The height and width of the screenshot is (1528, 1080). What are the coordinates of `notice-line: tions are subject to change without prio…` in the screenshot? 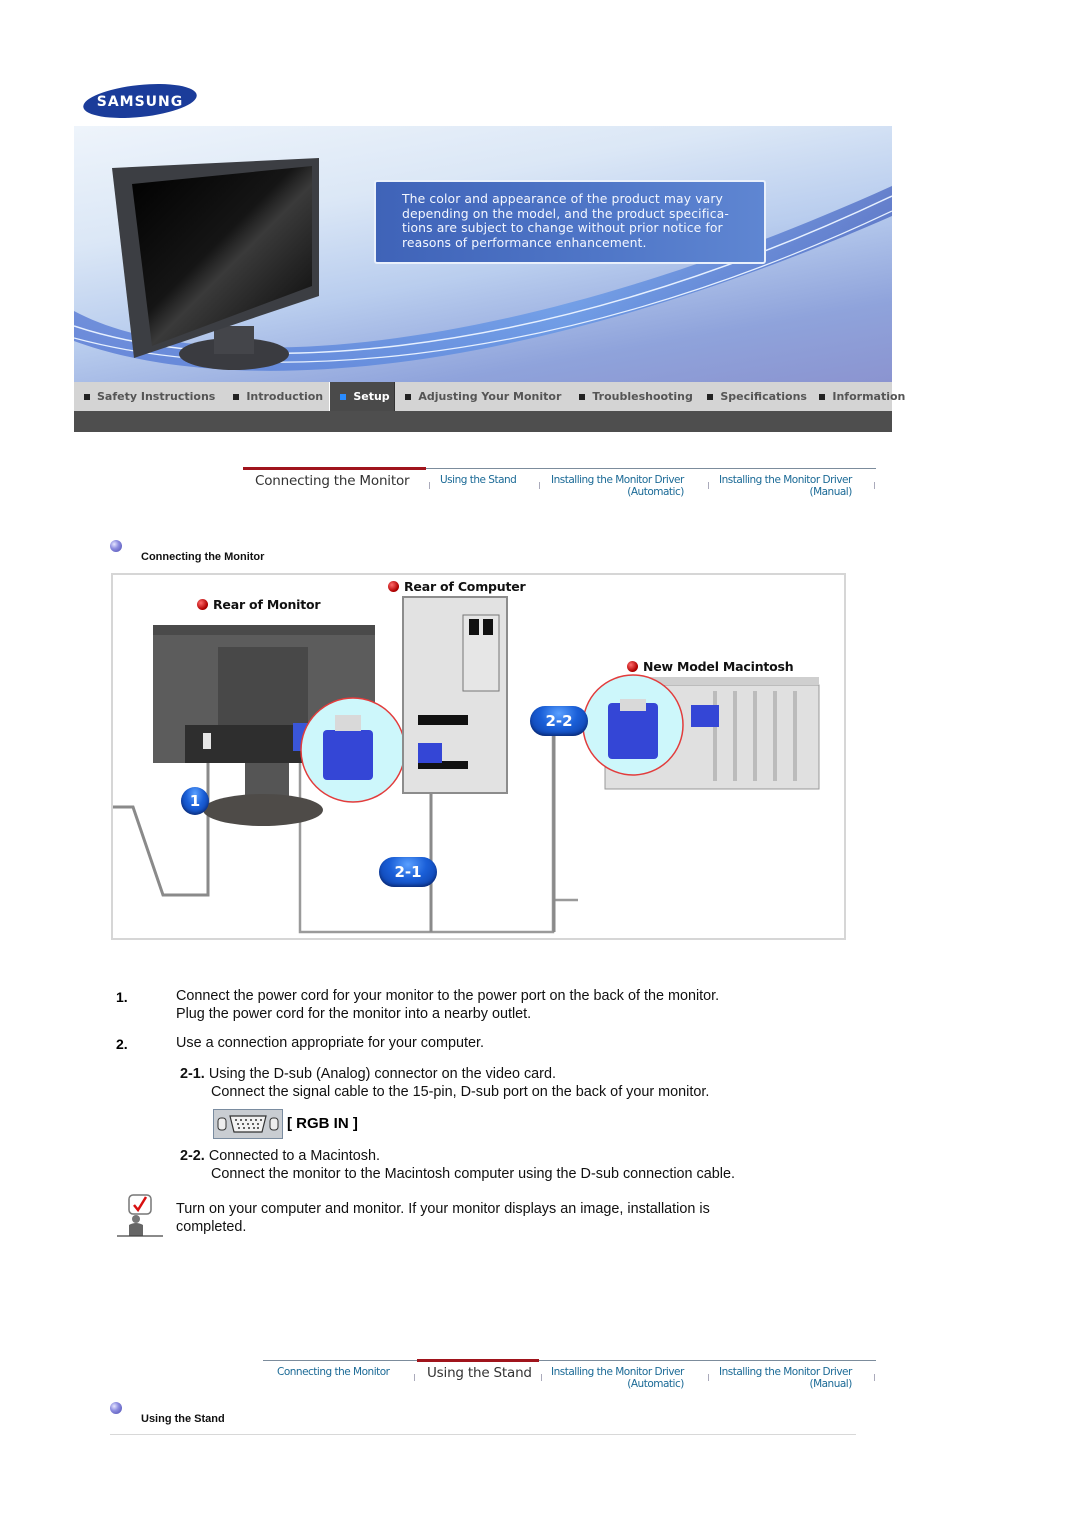 It's located at (562, 228).